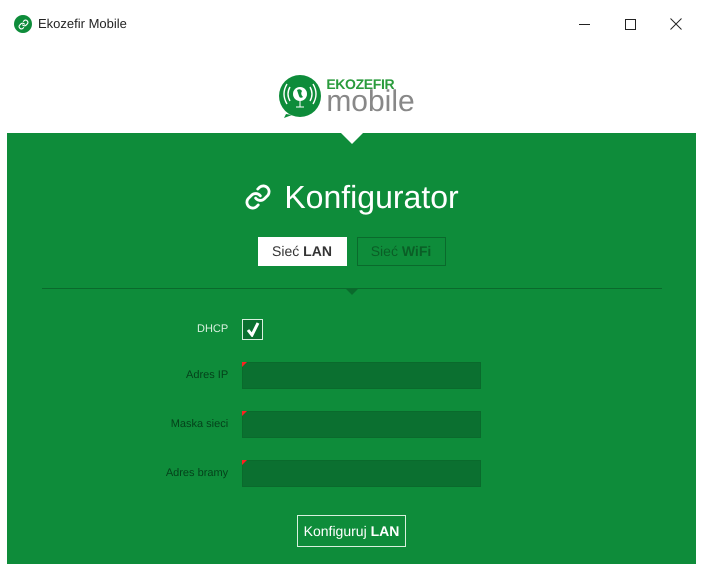 This screenshot has height=564, width=703. I want to click on field-label: DHCP, so click(212, 330).